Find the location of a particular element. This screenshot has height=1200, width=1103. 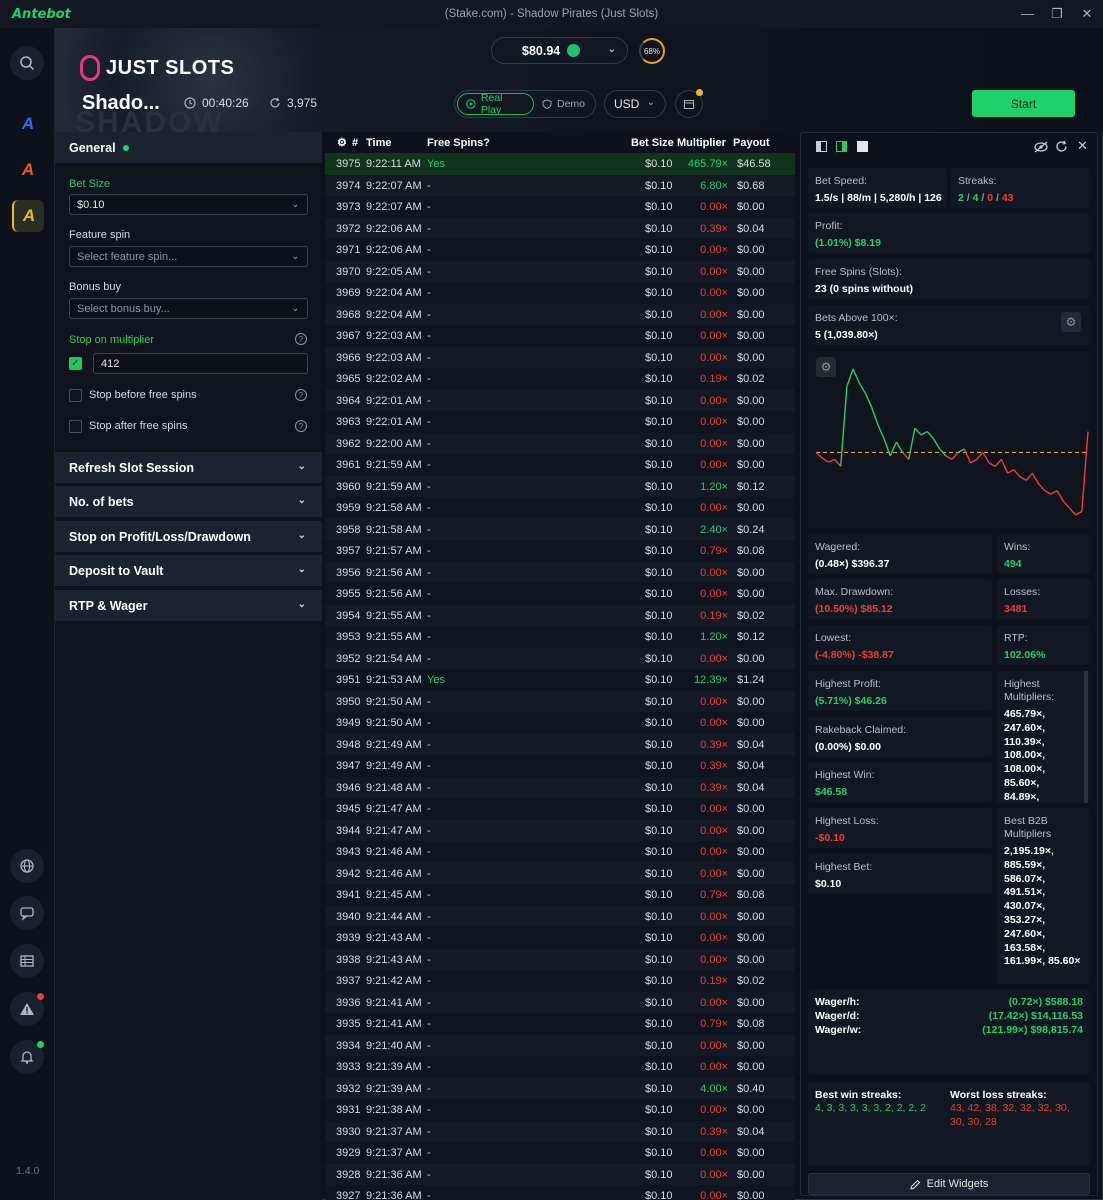

casino-a-blue-icon: A is located at coordinates (28, 124).